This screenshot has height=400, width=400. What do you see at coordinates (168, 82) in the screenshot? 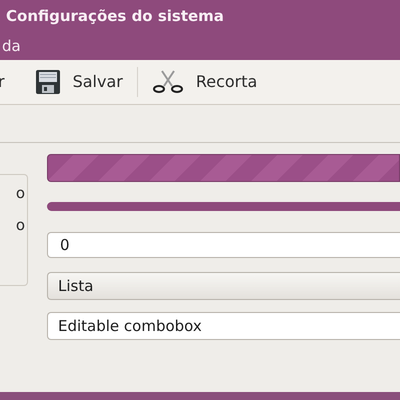
I see `scissors-icon` at bounding box center [168, 82].